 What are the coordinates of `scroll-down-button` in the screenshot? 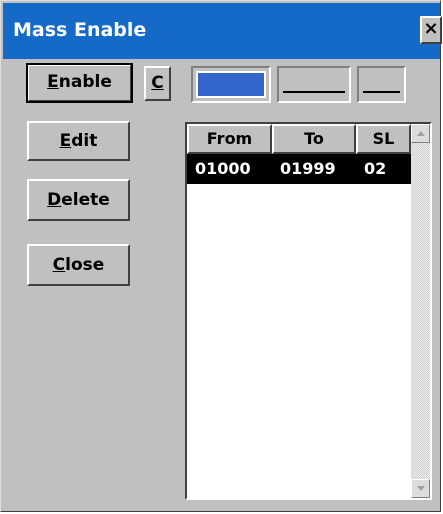 It's located at (420, 488).